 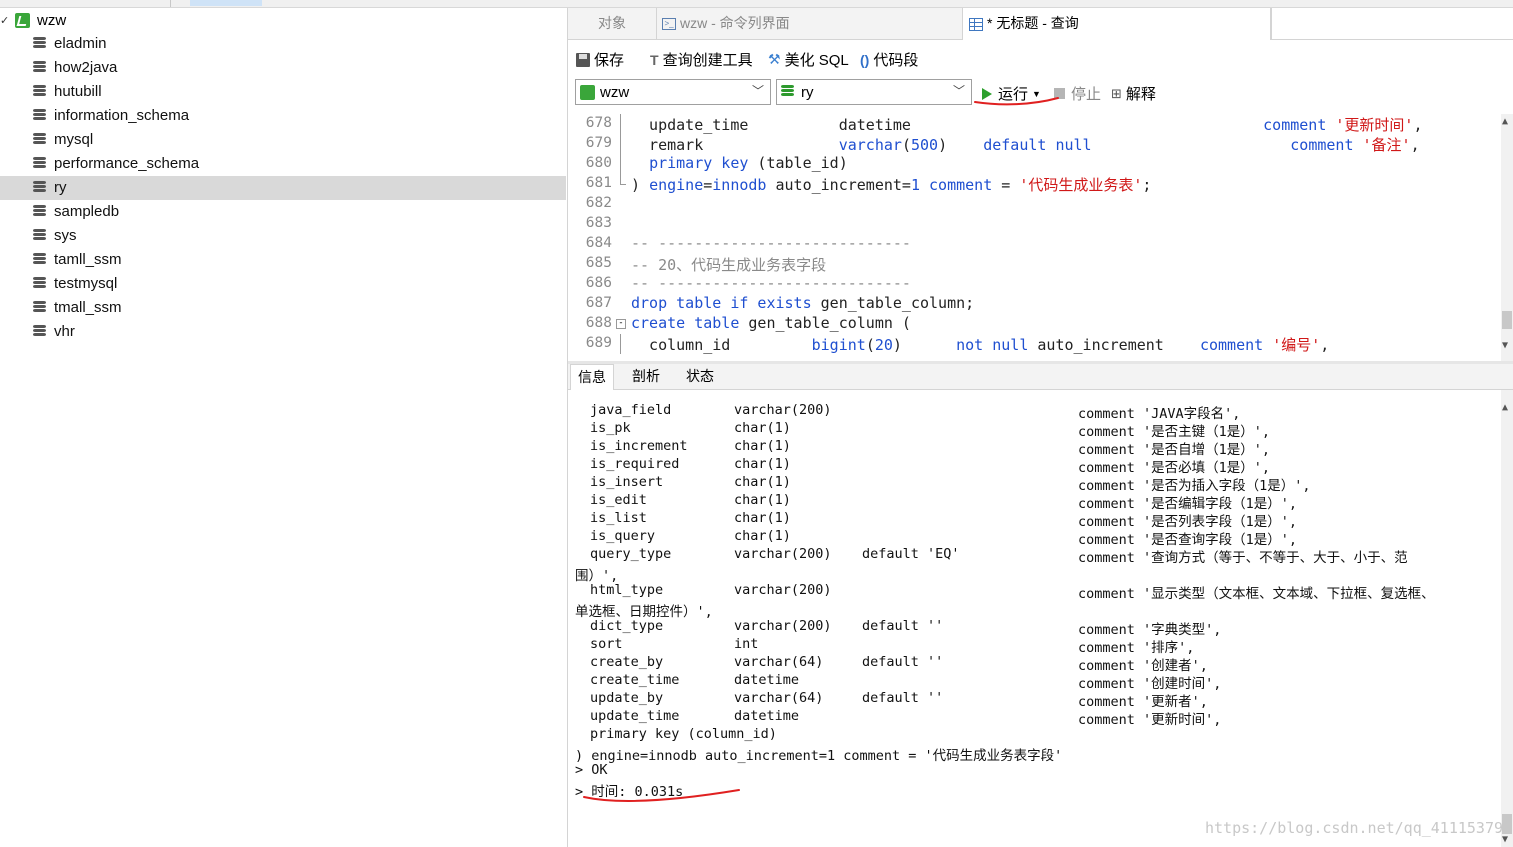 I want to click on output-name: primary key (column_id), so click(x=683, y=734).